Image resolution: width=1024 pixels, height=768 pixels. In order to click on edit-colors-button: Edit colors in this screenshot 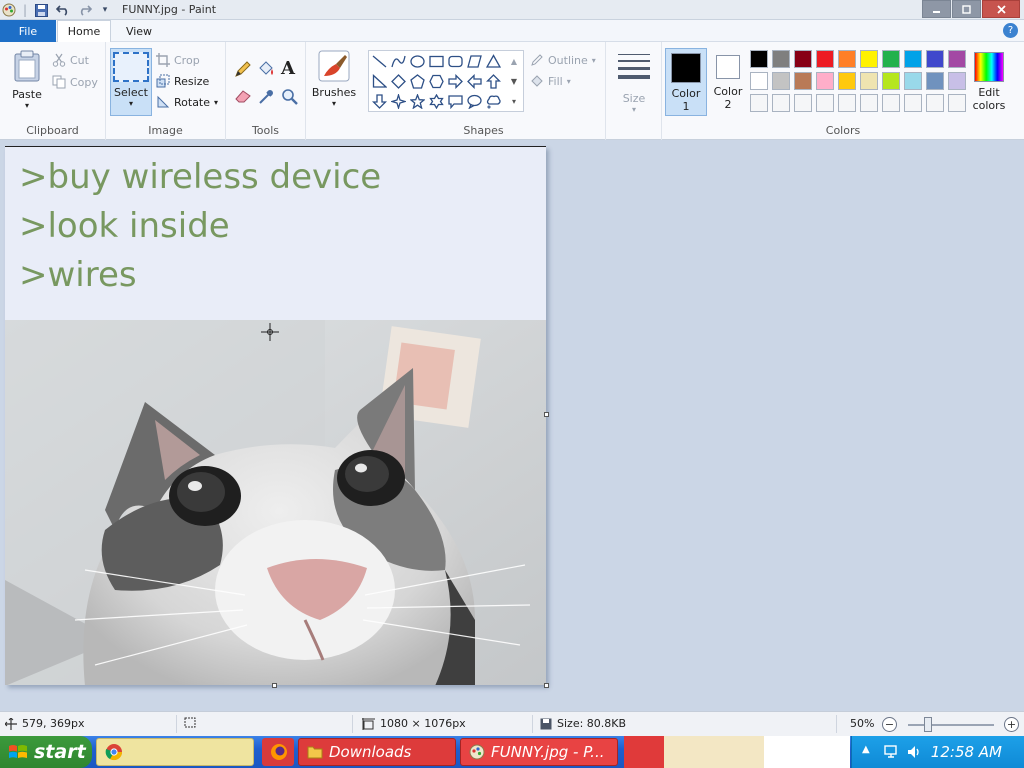, I will do `click(989, 82)`.